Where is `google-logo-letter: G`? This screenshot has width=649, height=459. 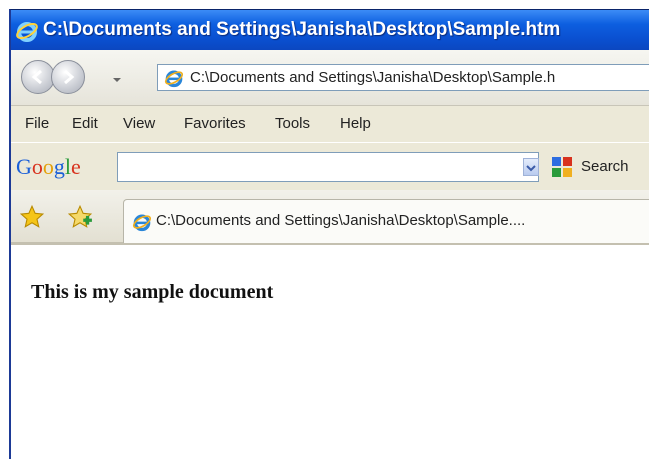
google-logo-letter: G is located at coordinates (24, 166).